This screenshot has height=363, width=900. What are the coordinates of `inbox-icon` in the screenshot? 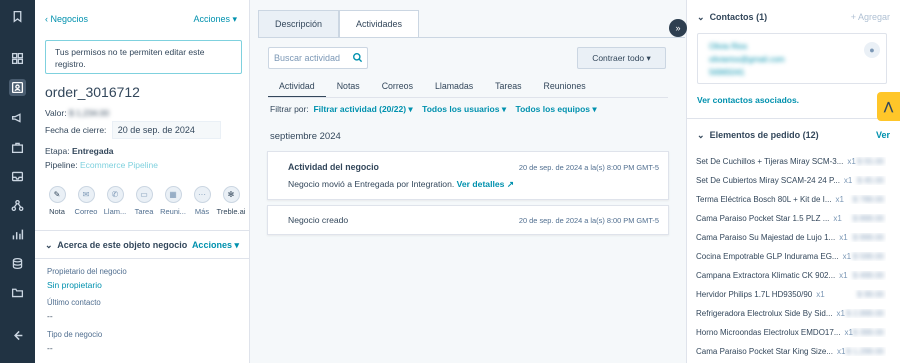 It's located at (17, 176).